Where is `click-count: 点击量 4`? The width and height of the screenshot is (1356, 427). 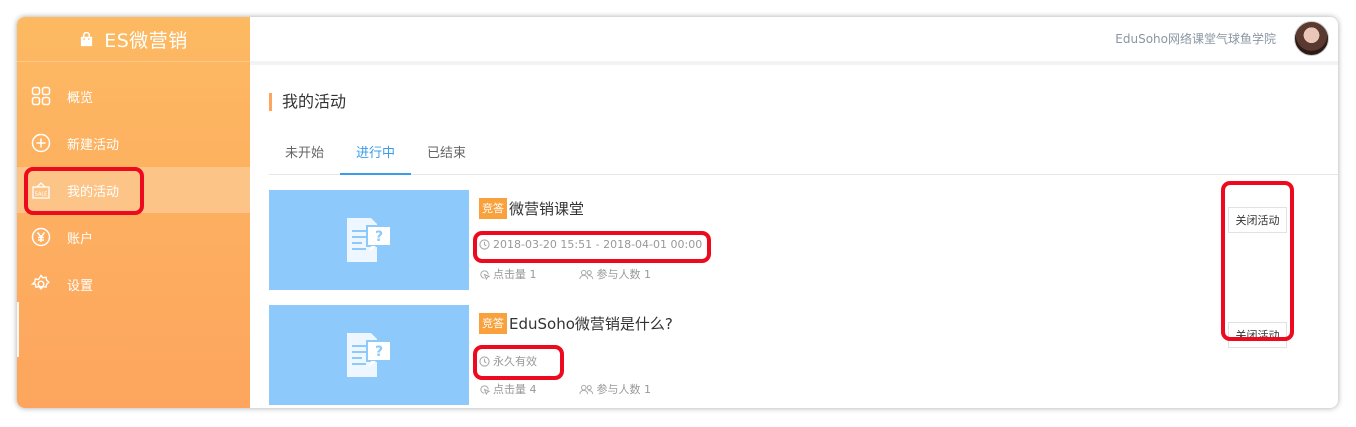
click-count: 点击量 4 is located at coordinates (508, 389).